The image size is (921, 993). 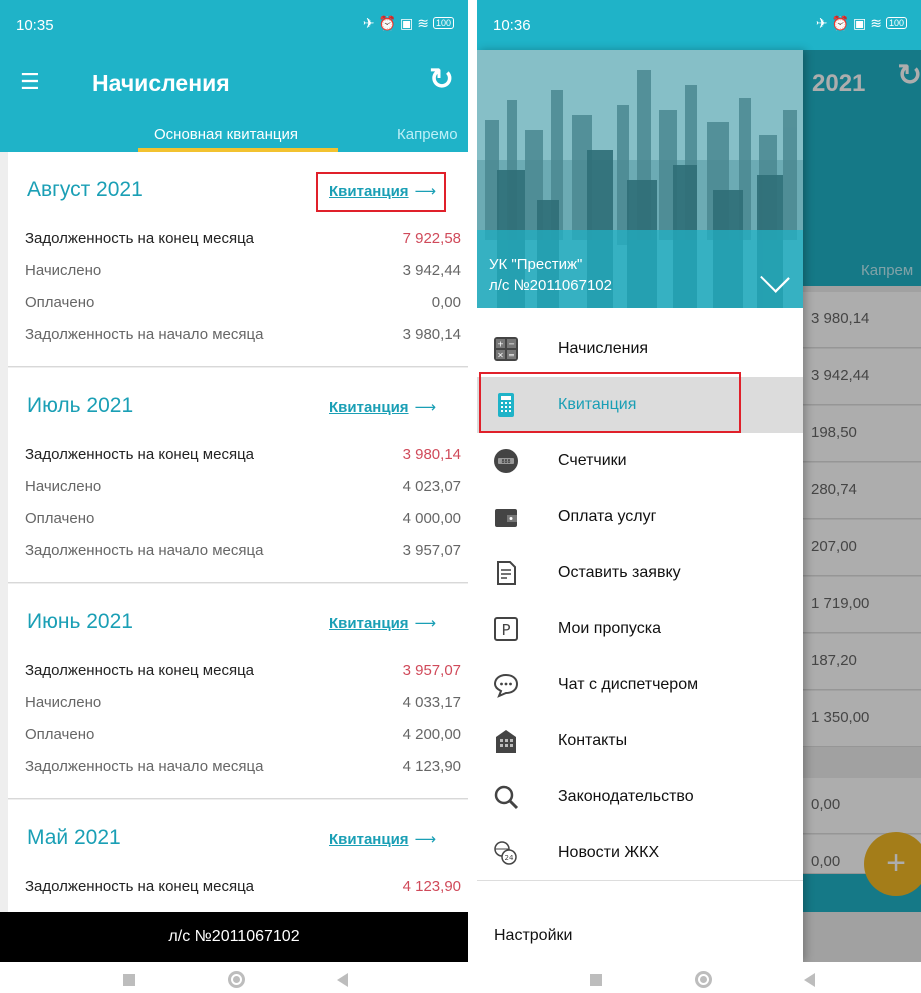 I want to click on wallet-icon, so click(x=506, y=518).